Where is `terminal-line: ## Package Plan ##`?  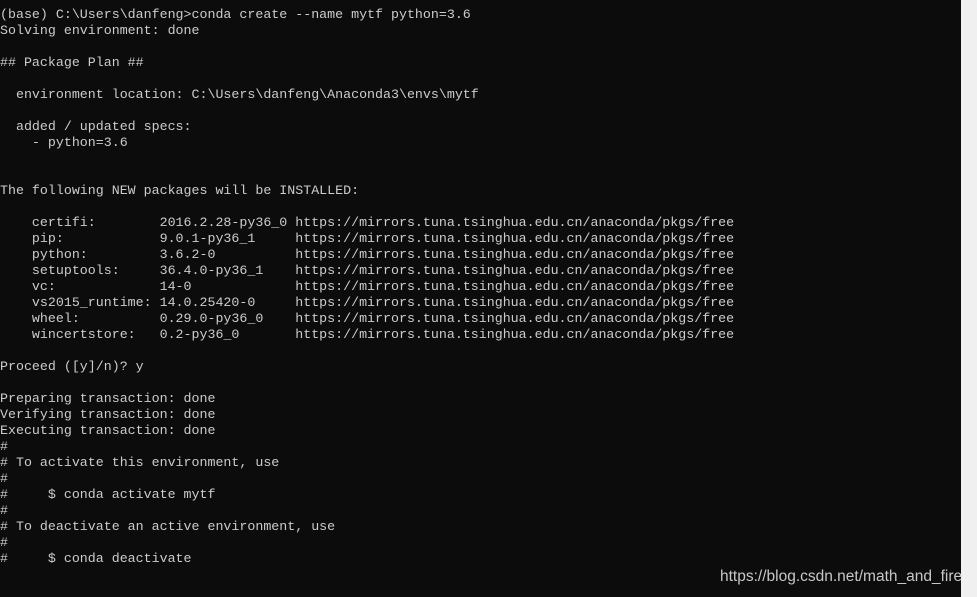 terminal-line: ## Package Plan ## is located at coordinates (72, 62).